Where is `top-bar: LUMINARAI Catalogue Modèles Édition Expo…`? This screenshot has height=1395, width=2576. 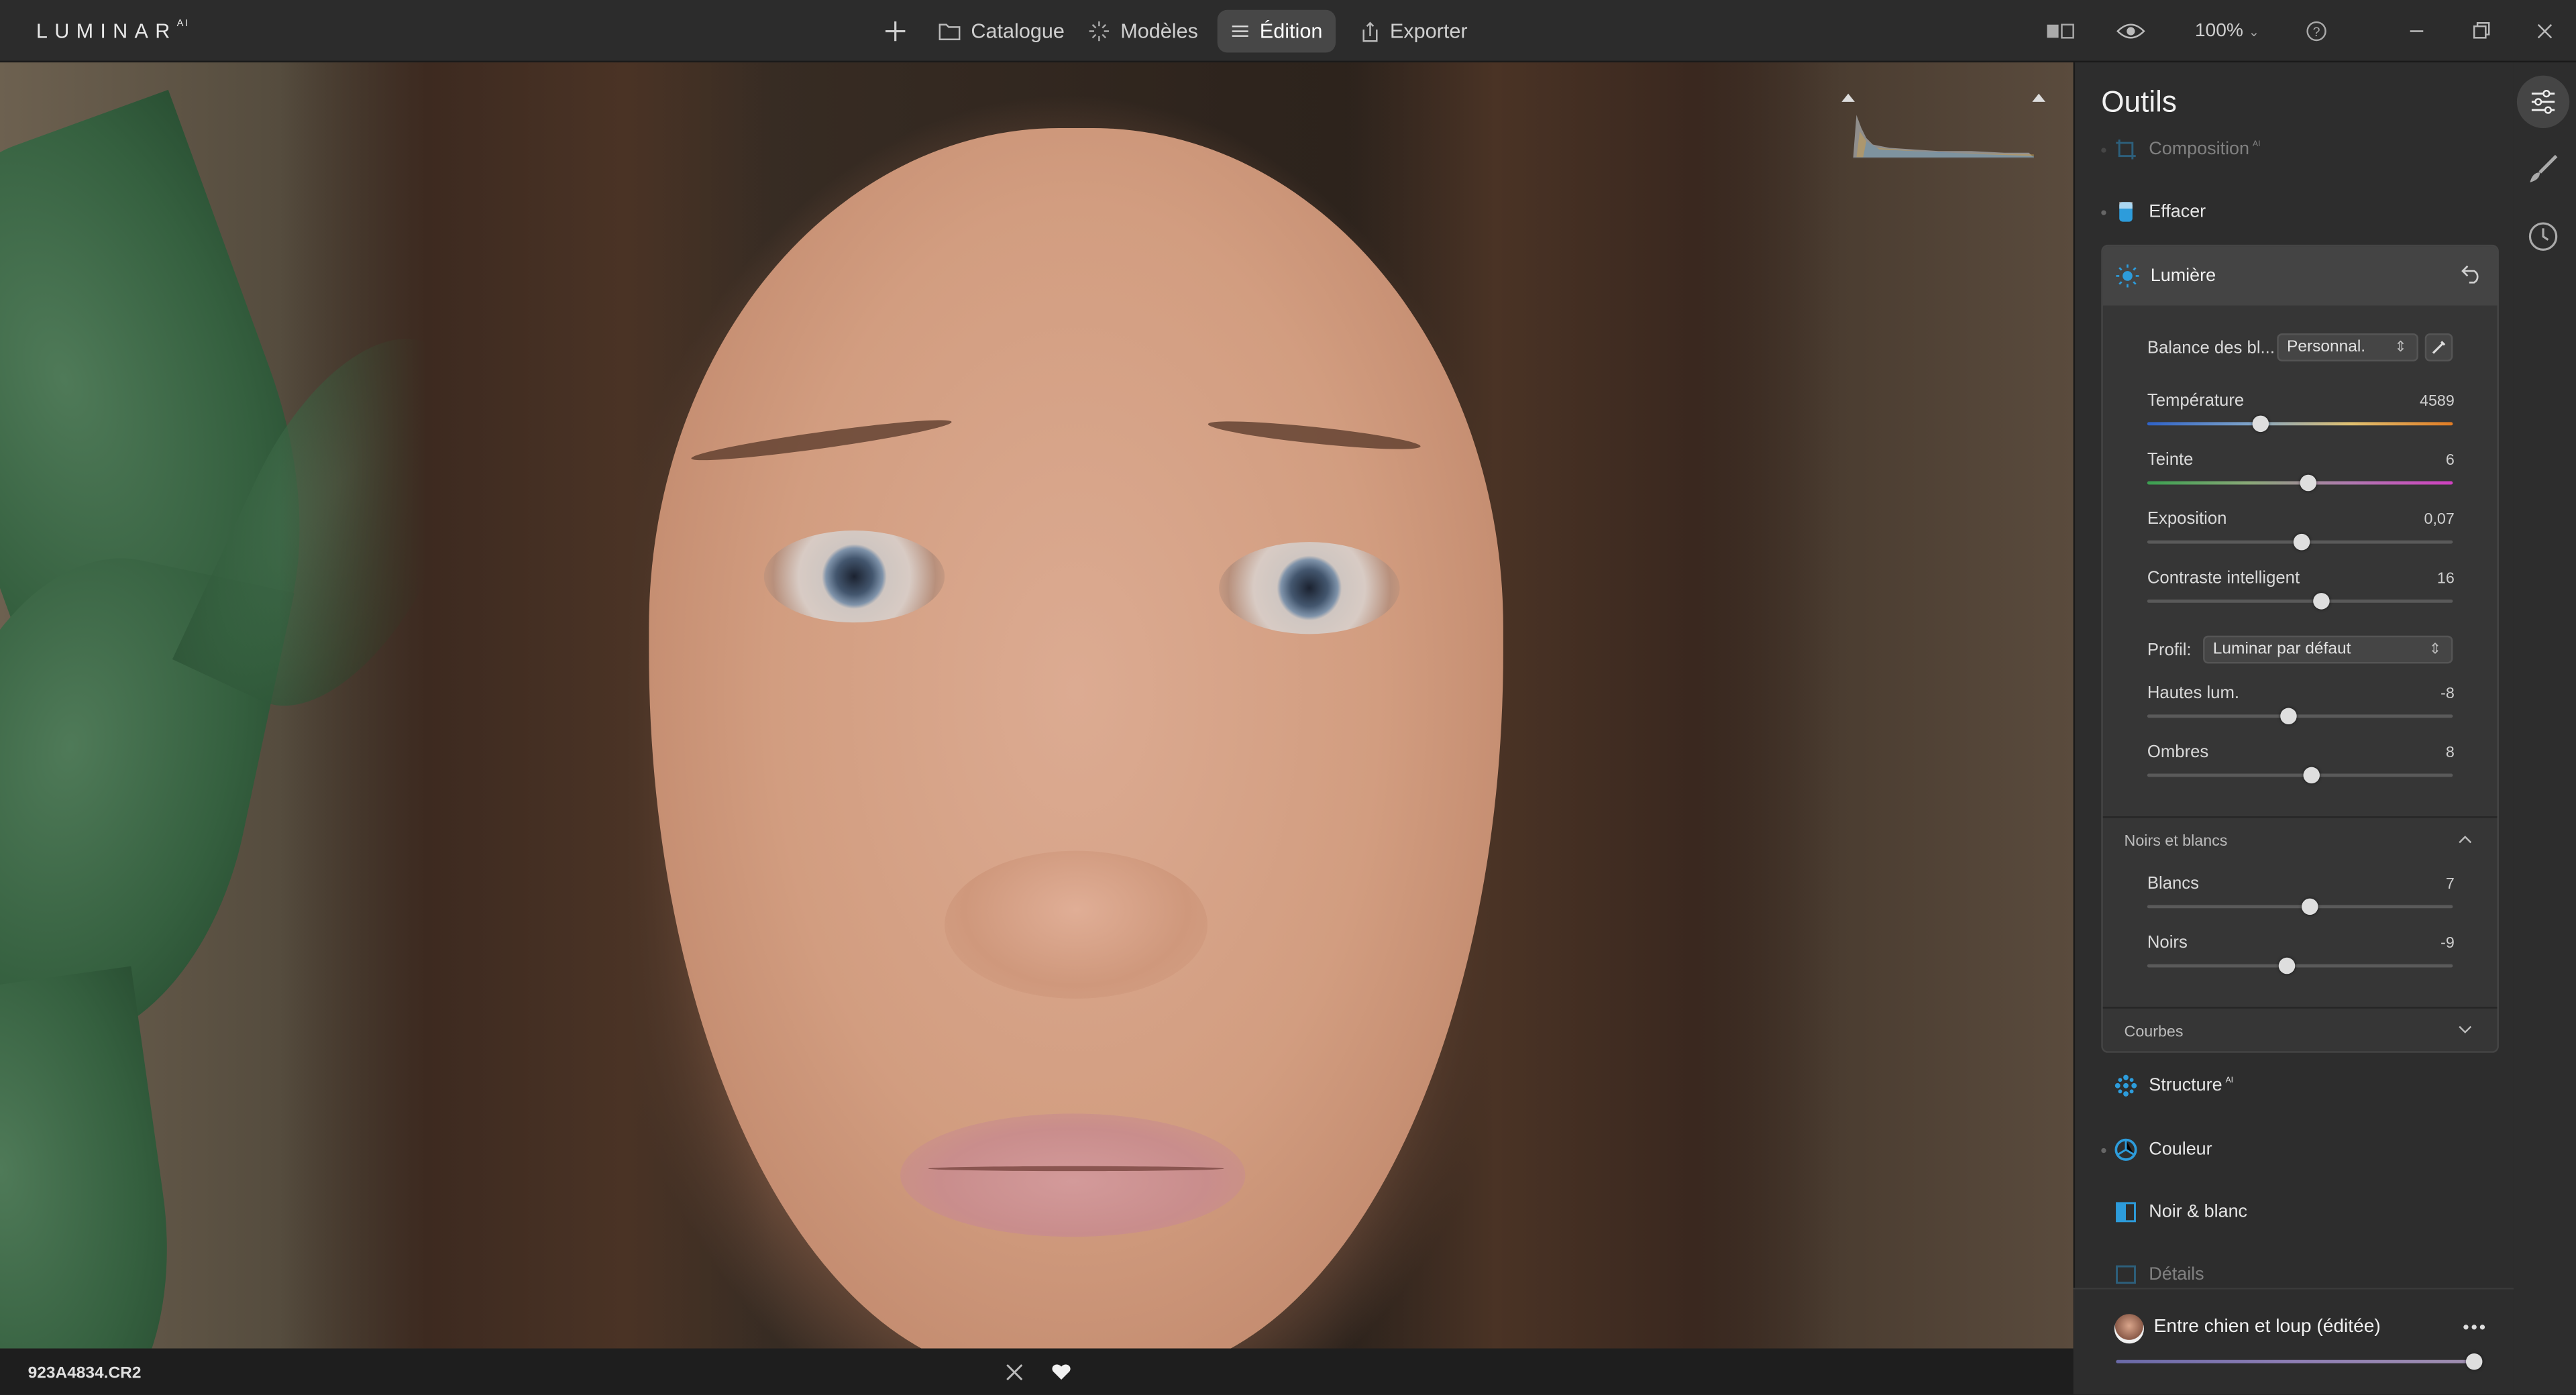 top-bar: LUMINARAI Catalogue Modèles Édition Expo… is located at coordinates (1288, 31).